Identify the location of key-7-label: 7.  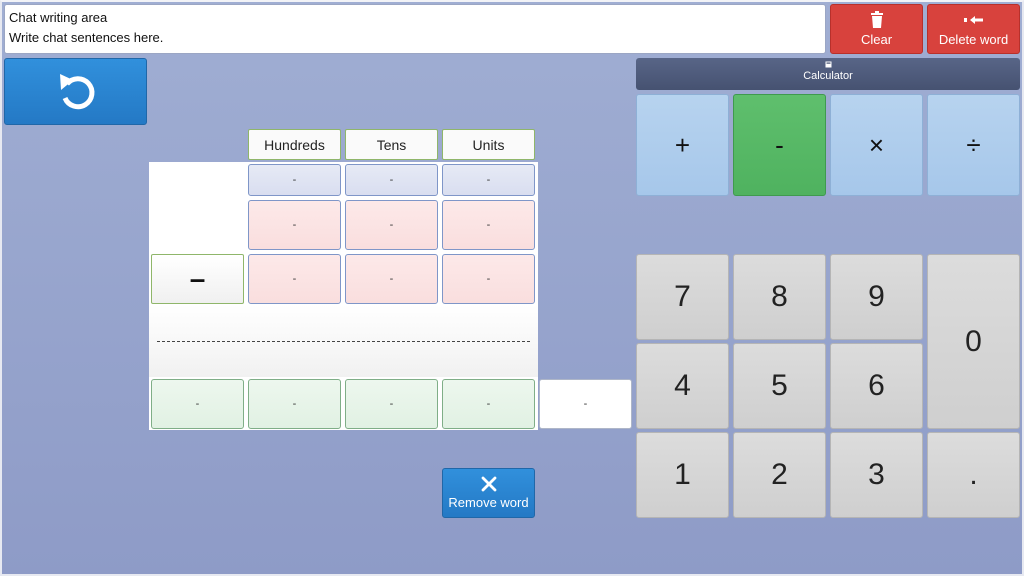
(682, 296).